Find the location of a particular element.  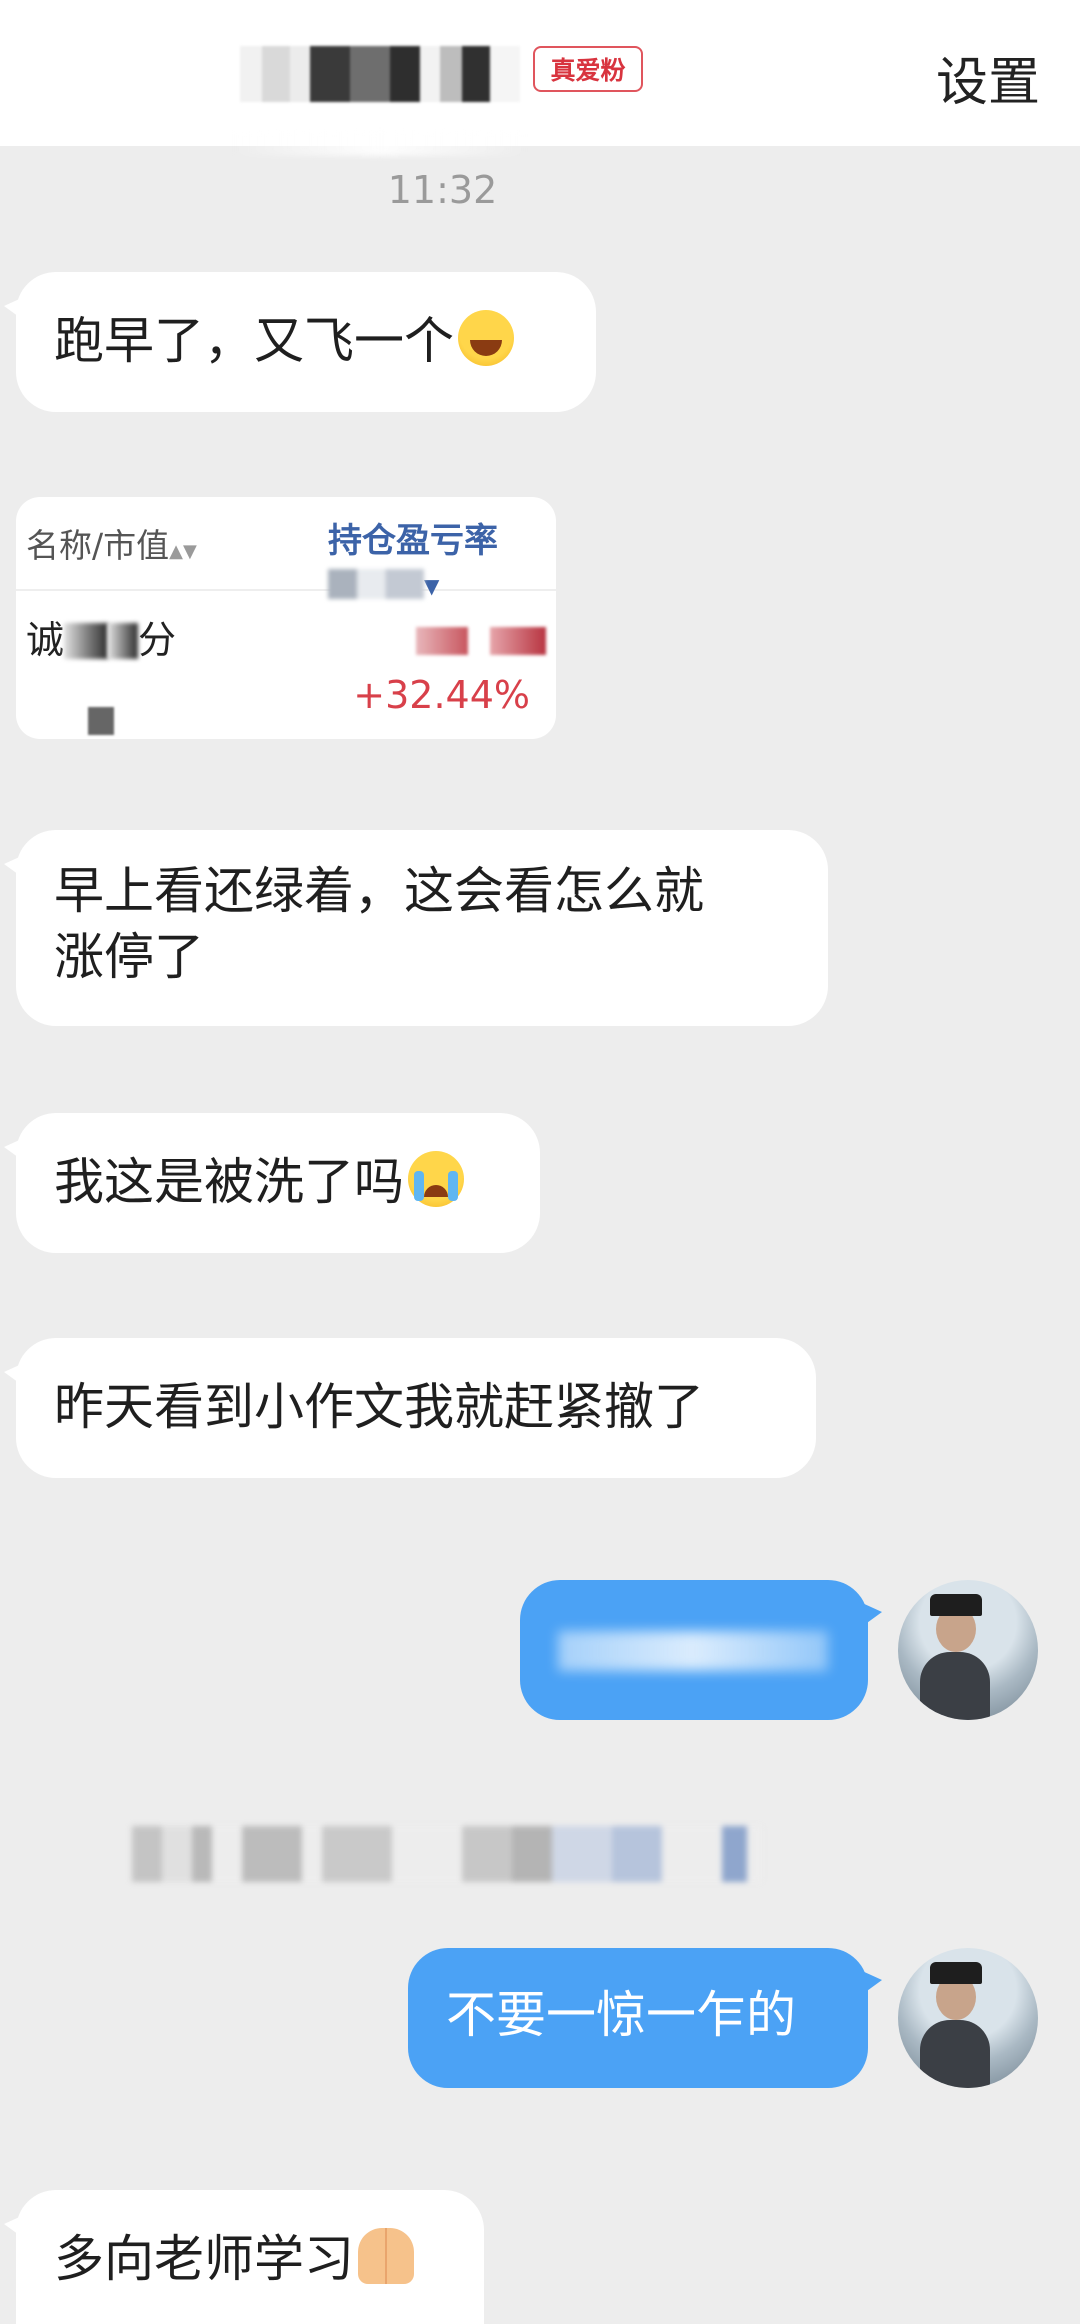

incoming-message-bubble: 跑早了，又飞一个 is located at coordinates (300, 342).